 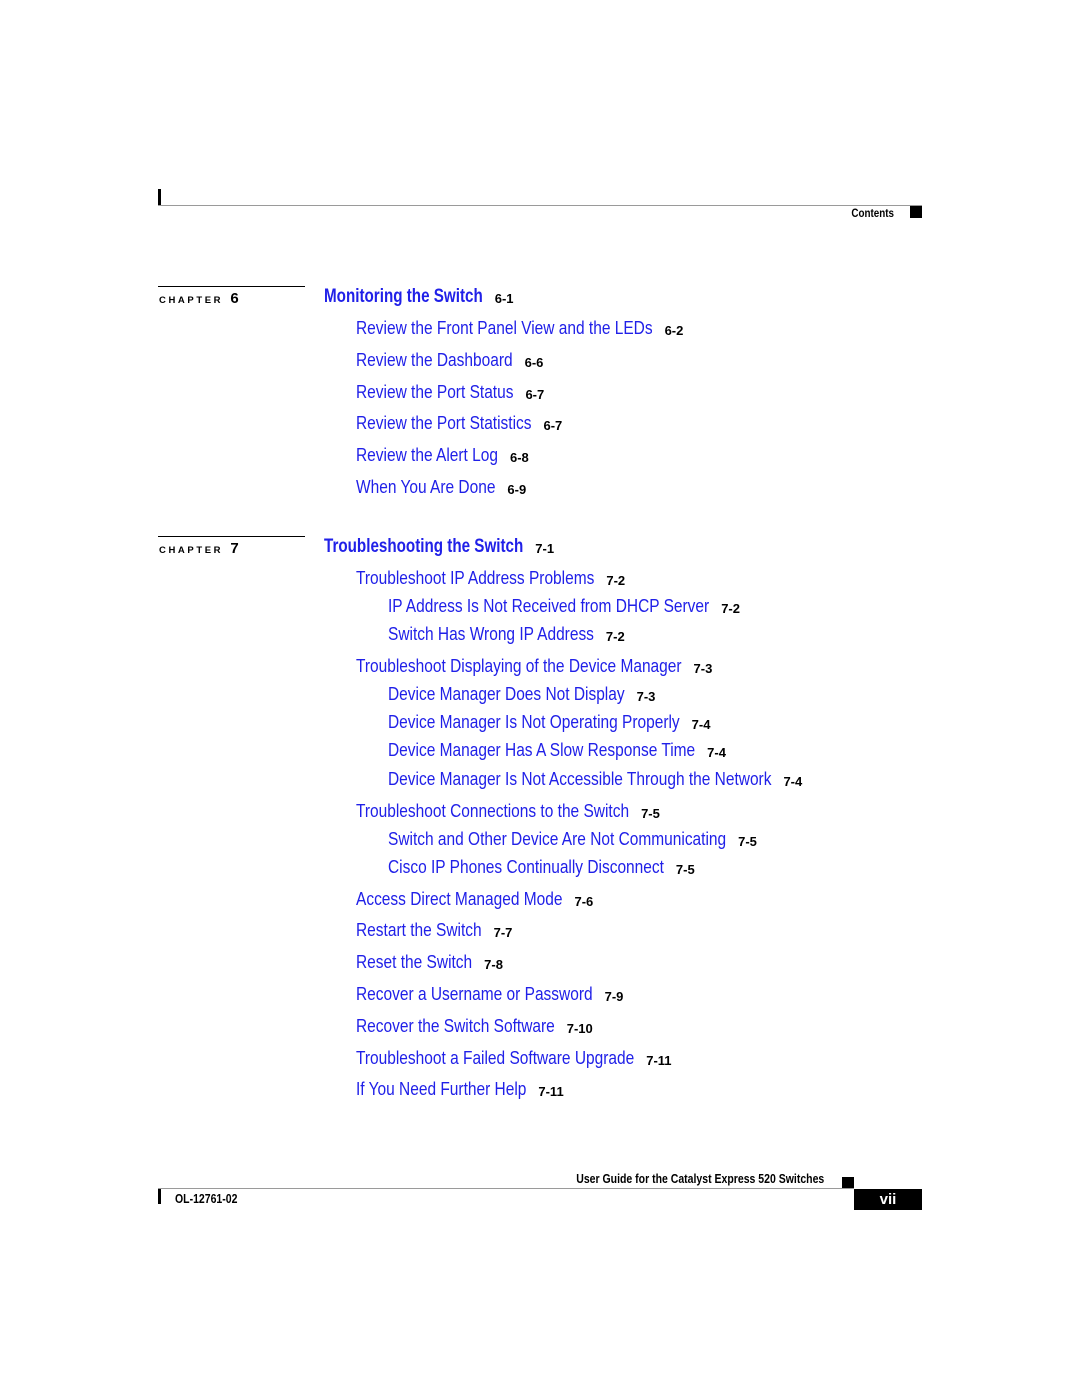 I want to click on entry-title: Review the Port Status, so click(x=435, y=392).